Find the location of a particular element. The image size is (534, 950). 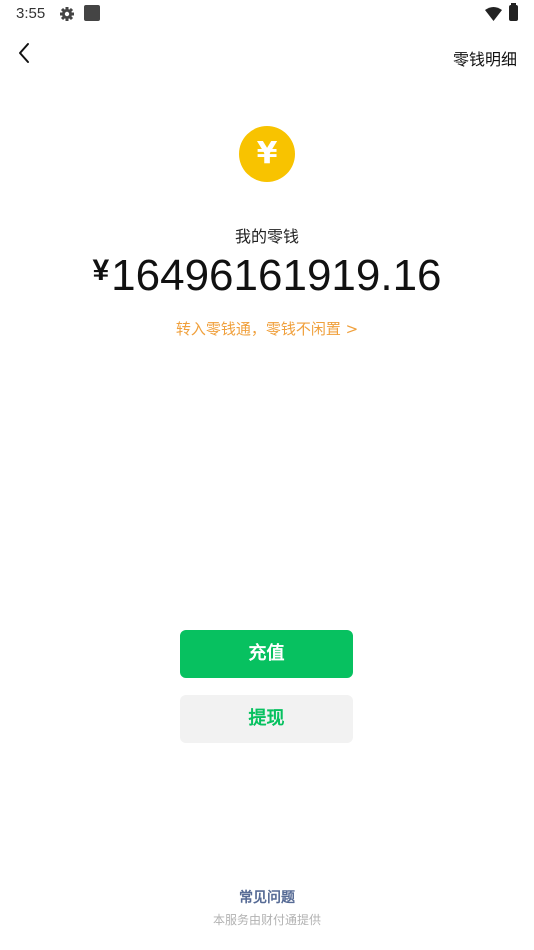

square-notification-icon is located at coordinates (92, 13).